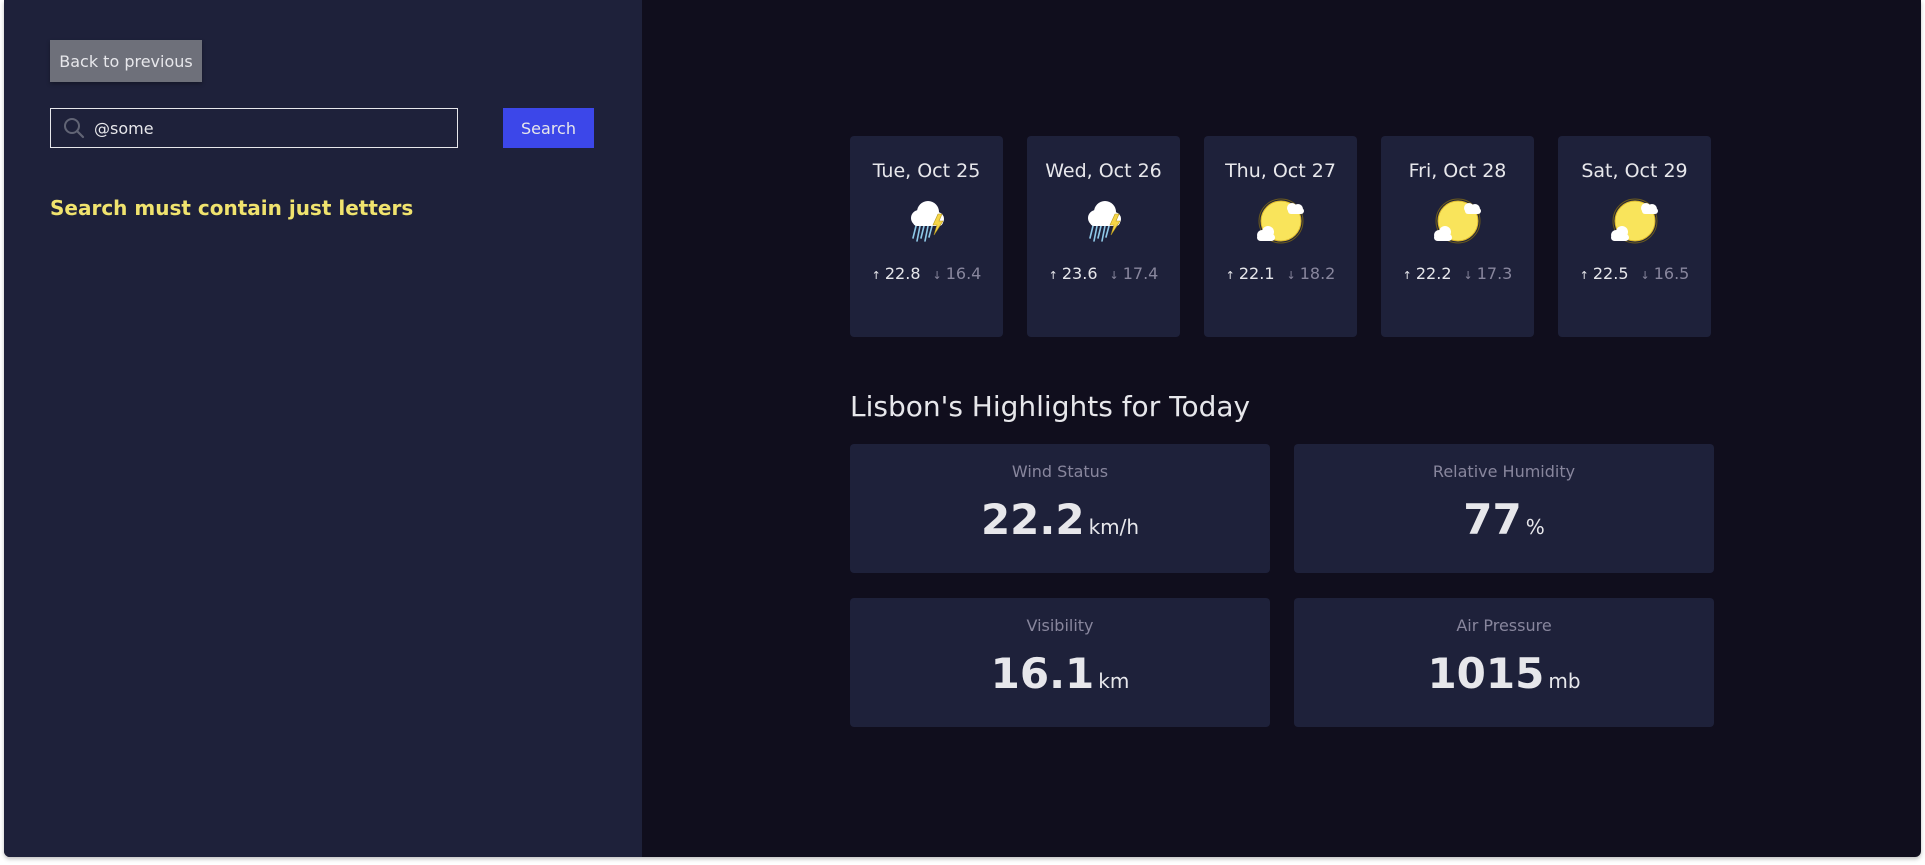 The width and height of the screenshot is (1925, 865). What do you see at coordinates (1134, 273) in the screenshot?
I see `min-temp: ↓ 17.4` at bounding box center [1134, 273].